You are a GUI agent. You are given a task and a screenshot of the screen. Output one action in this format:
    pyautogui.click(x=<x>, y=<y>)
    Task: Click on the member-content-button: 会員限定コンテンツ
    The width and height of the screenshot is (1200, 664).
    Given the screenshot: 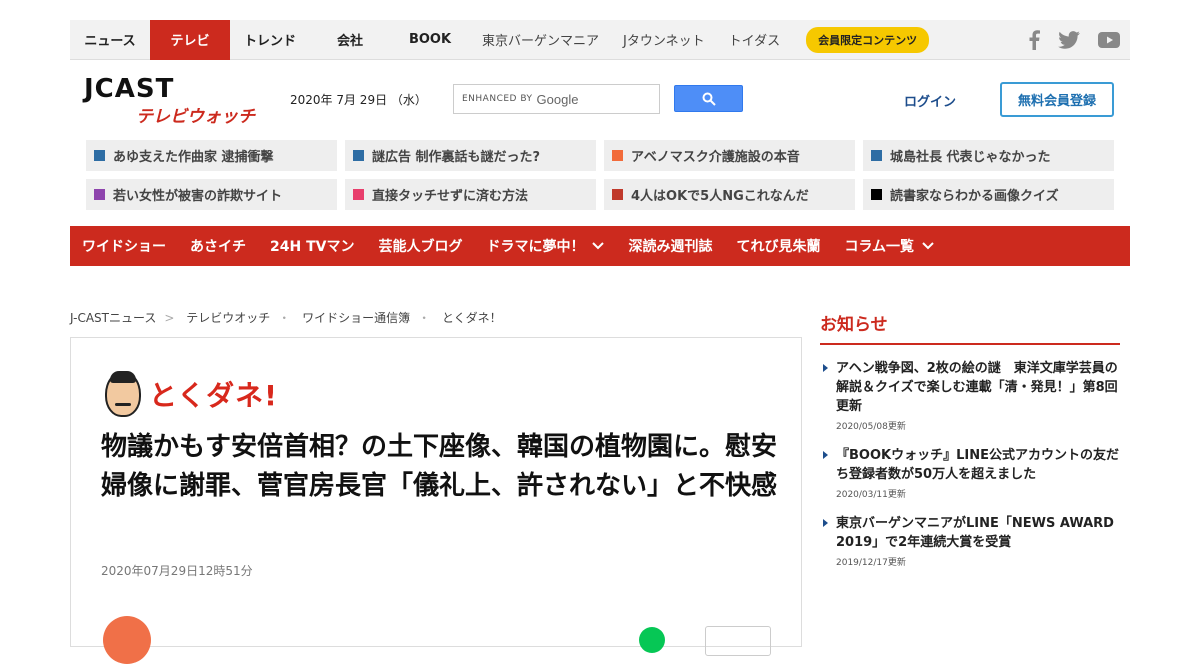 What is the action you would take?
    pyautogui.click(x=868, y=39)
    